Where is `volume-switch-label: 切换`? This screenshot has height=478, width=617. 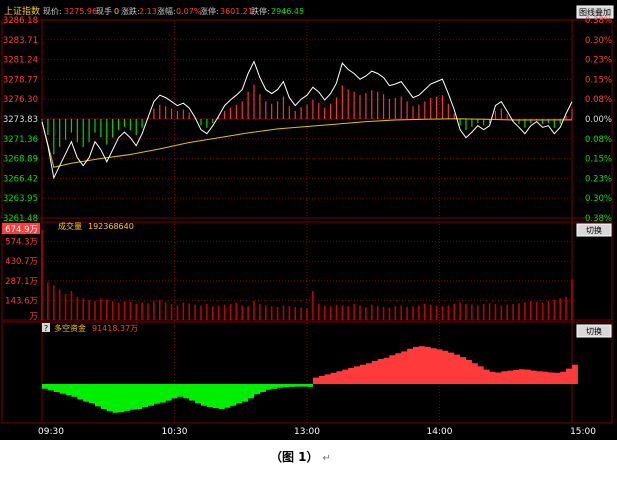 volume-switch-label: 切换 is located at coordinates (594, 230).